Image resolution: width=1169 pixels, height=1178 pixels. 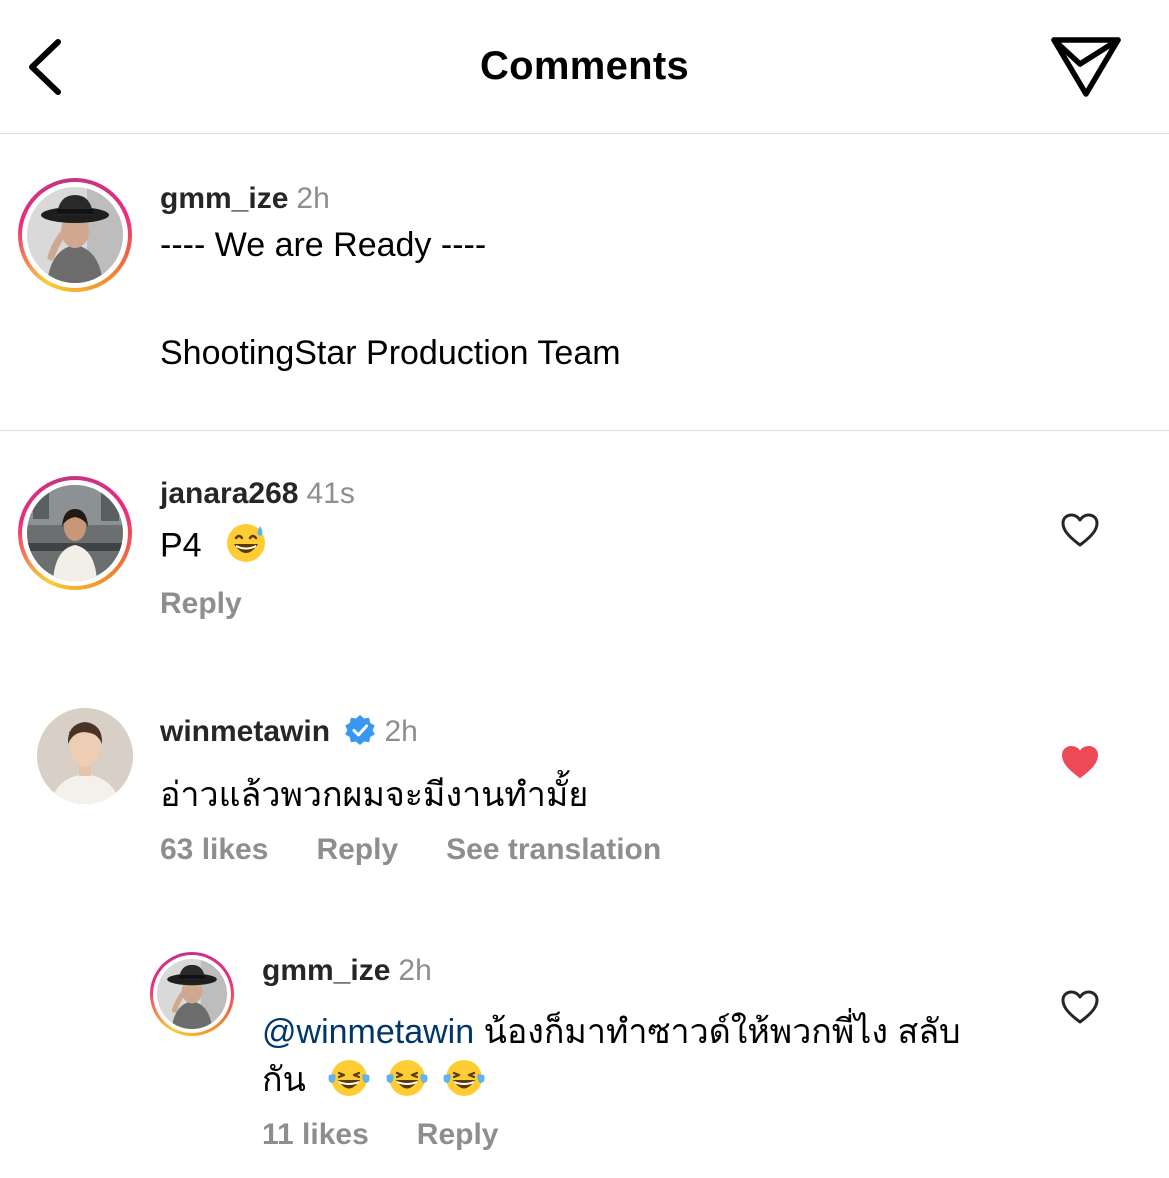 What do you see at coordinates (214, 849) in the screenshot?
I see `likes-count: 63 likes` at bounding box center [214, 849].